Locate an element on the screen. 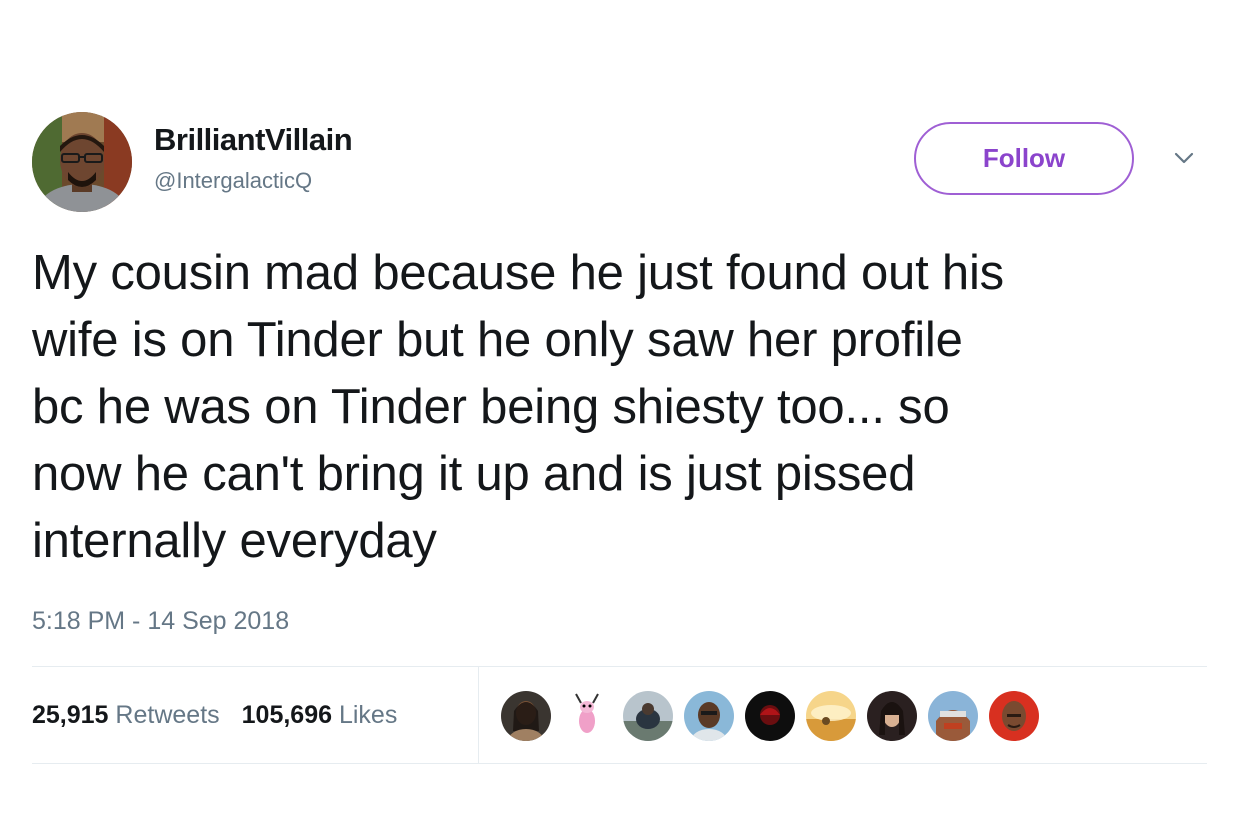  liker-avatars is located at coordinates (775, 716).